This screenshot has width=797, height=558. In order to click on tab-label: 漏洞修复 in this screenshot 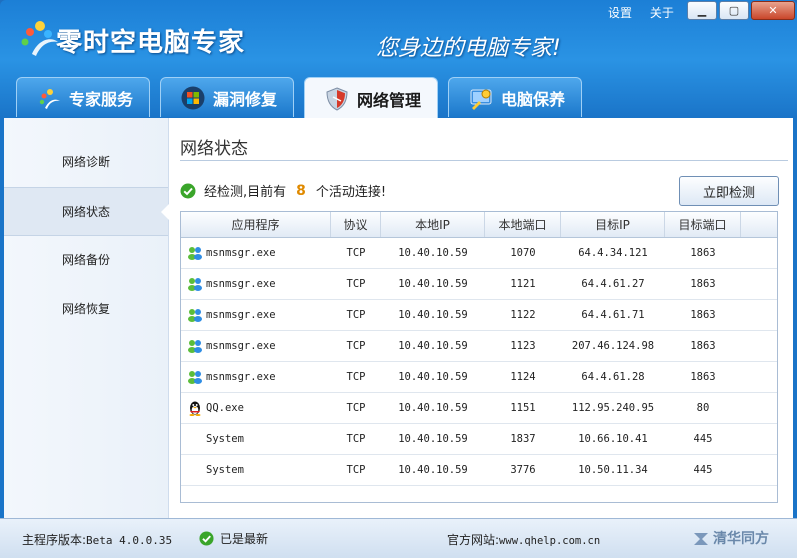, I will do `click(245, 99)`.